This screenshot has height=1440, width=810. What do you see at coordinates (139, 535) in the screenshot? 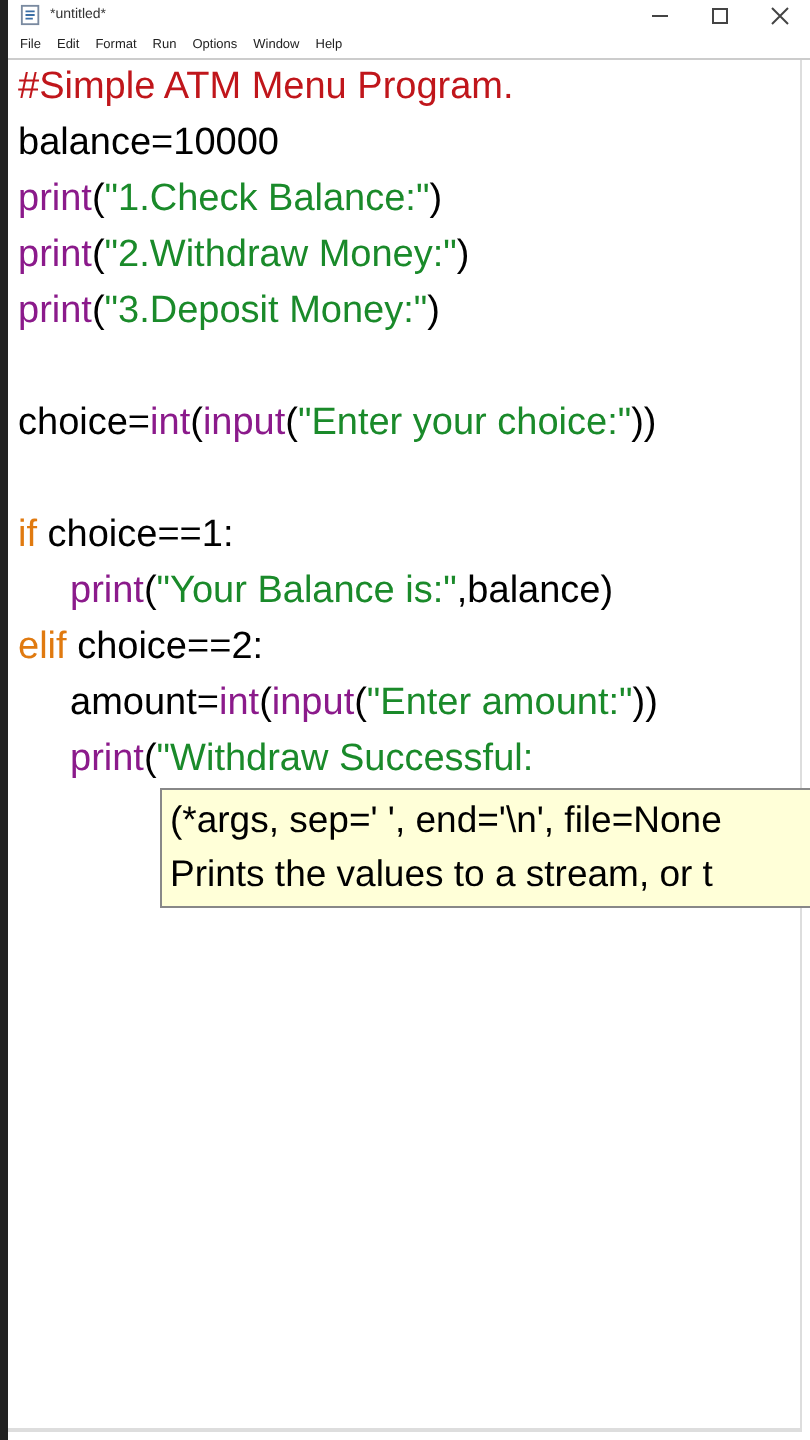
I see `code-text: choice==1:` at bounding box center [139, 535].